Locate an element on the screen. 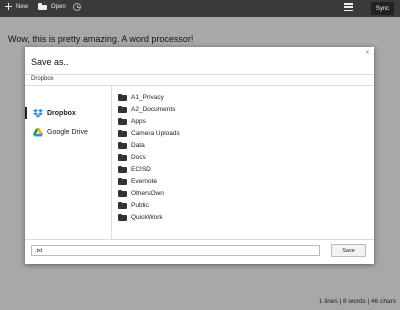  folder-name: Evernote is located at coordinates (144, 181).